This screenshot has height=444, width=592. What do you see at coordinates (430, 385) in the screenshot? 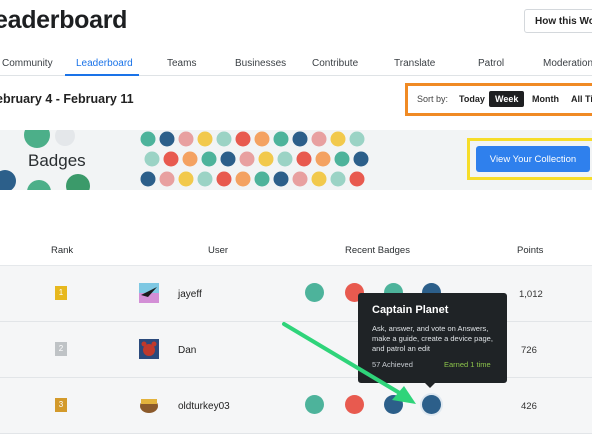
I see `tooltip-caret` at bounding box center [430, 385].